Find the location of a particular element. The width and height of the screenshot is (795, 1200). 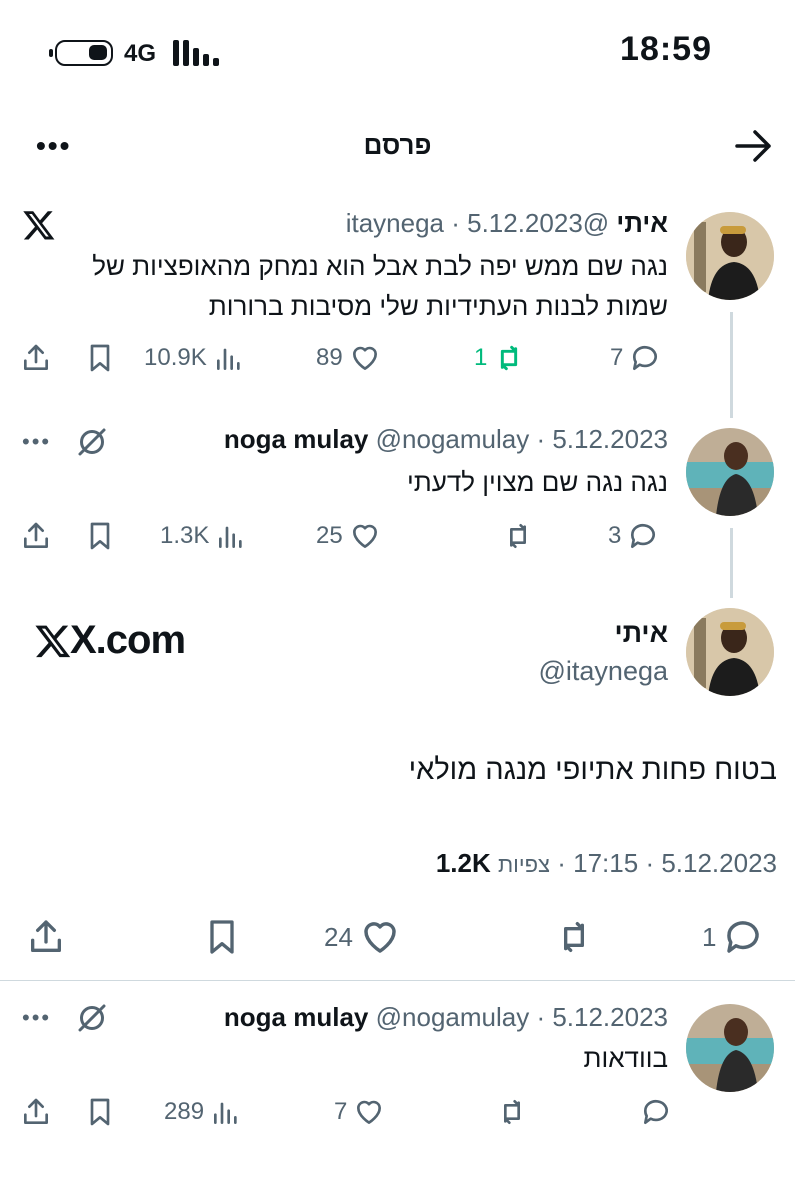

reply-button: 3 is located at coordinates (633, 536).